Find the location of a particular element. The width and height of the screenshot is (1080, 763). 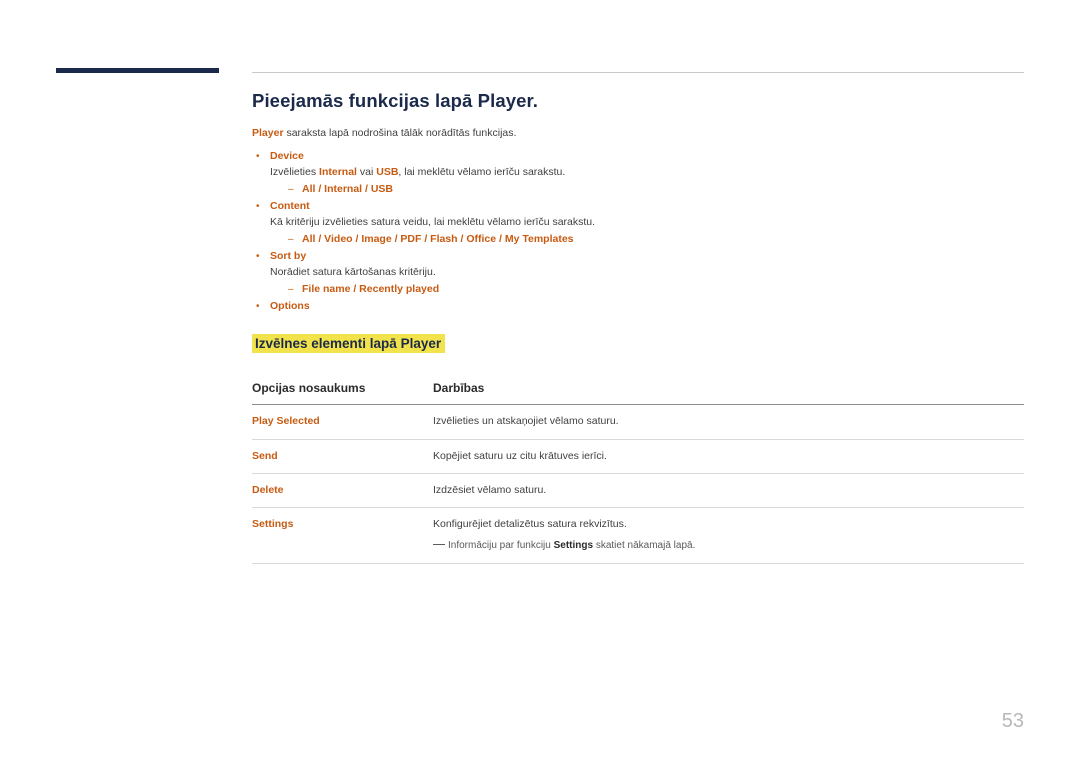

section-heading-highlight: Izvēlnes elementi lapā Player is located at coordinates (349, 344).